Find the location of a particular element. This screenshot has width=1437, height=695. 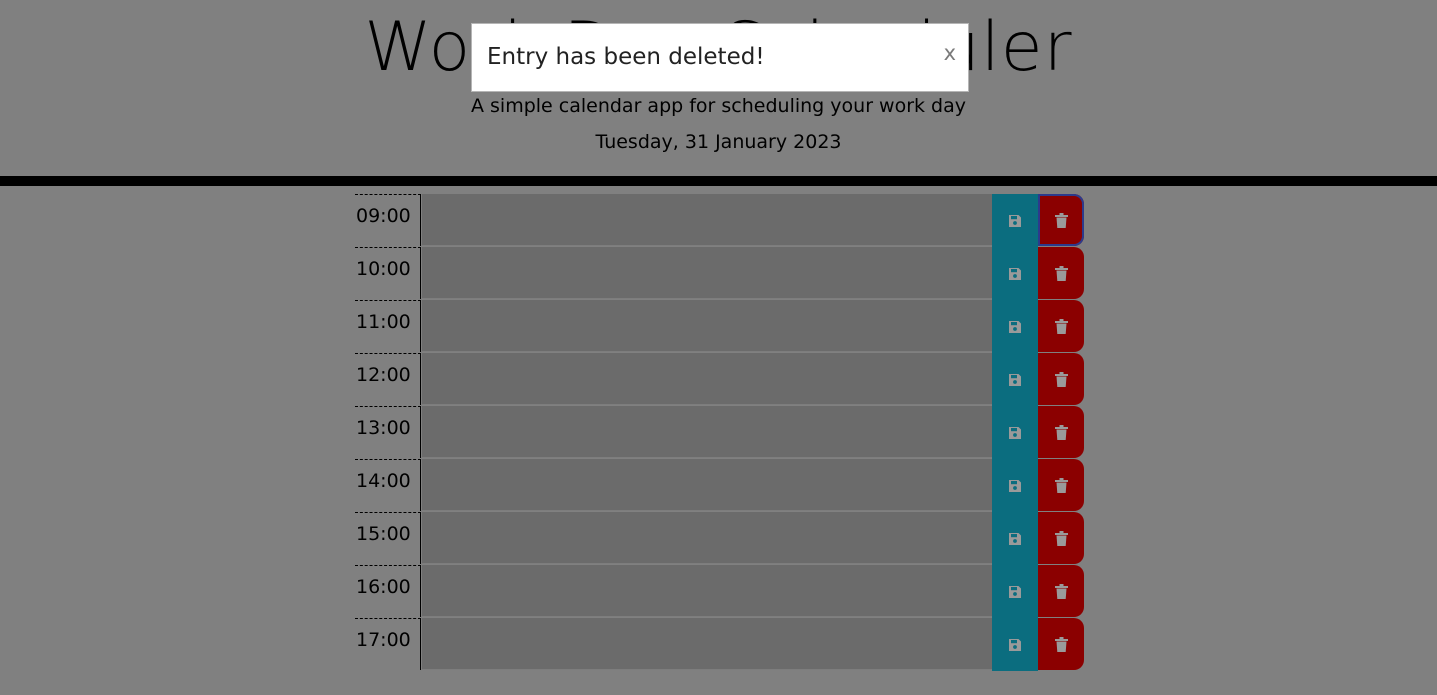

modal-message: Entry has been deleted! is located at coordinates (626, 57).